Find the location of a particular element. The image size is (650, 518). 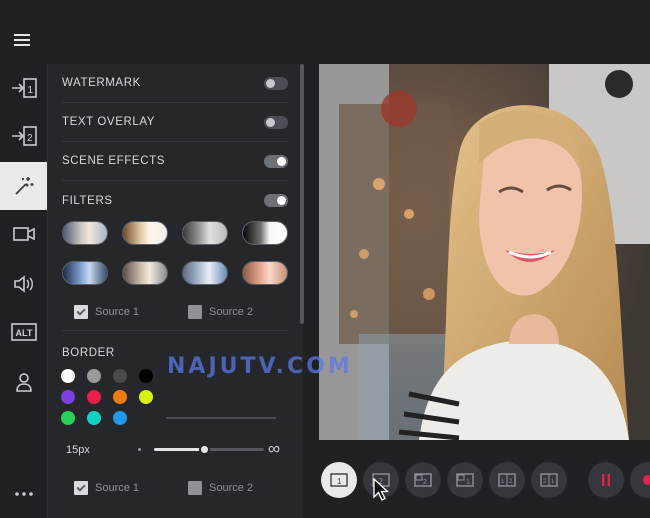

border-size-value: 15px is located at coordinates (78, 450).